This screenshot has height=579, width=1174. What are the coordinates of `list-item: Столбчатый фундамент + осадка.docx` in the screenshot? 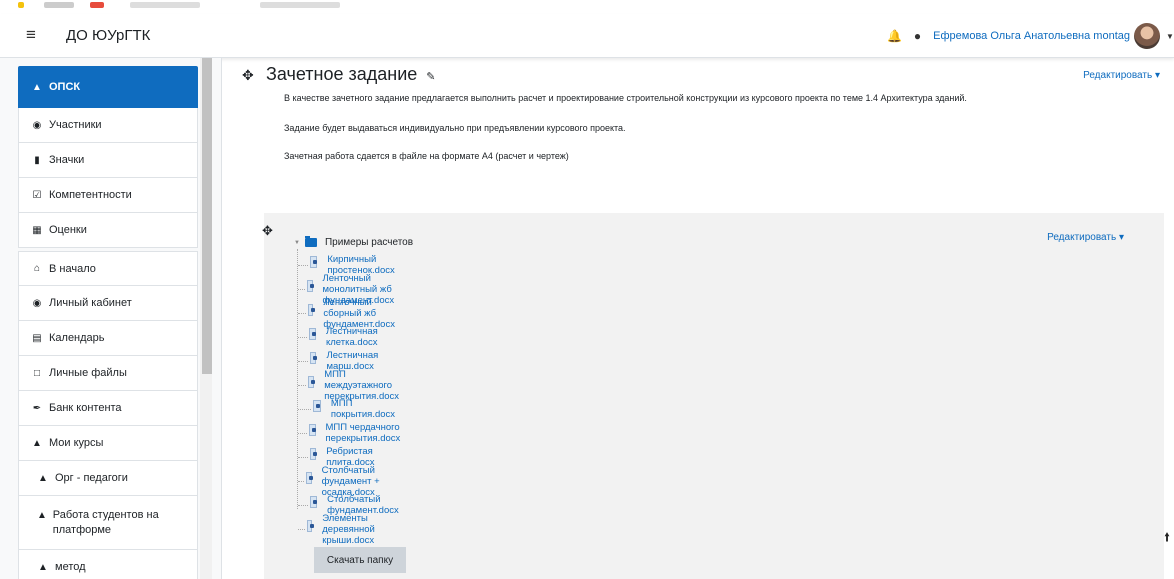 It's located at (343, 481).